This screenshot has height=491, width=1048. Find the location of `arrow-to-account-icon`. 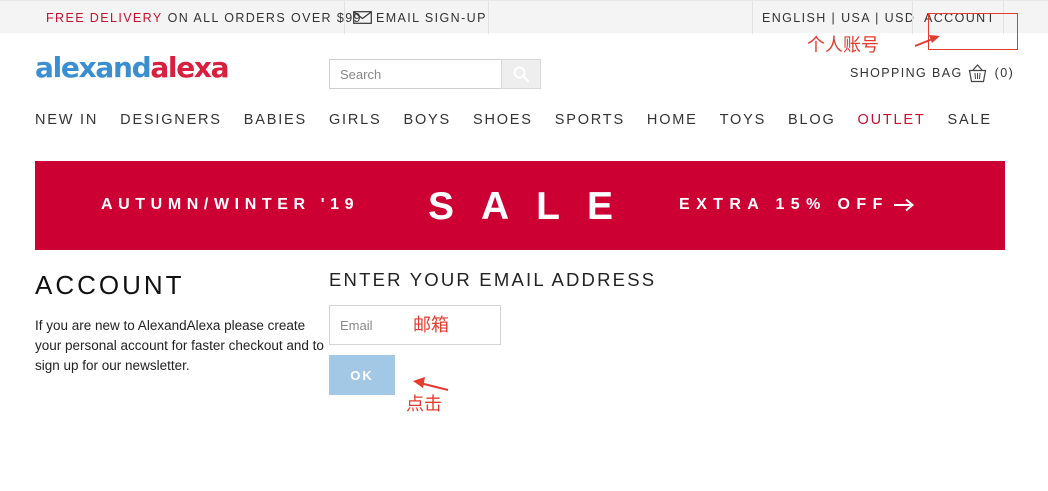

arrow-to-account-icon is located at coordinates (927, 41).